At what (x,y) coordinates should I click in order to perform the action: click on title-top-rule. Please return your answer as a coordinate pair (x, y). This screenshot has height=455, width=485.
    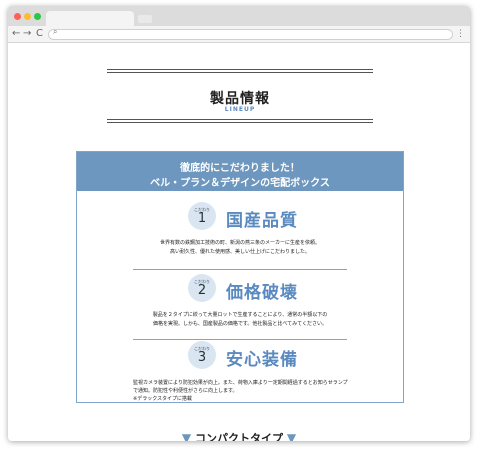
    Looking at the image, I should click on (240, 71).